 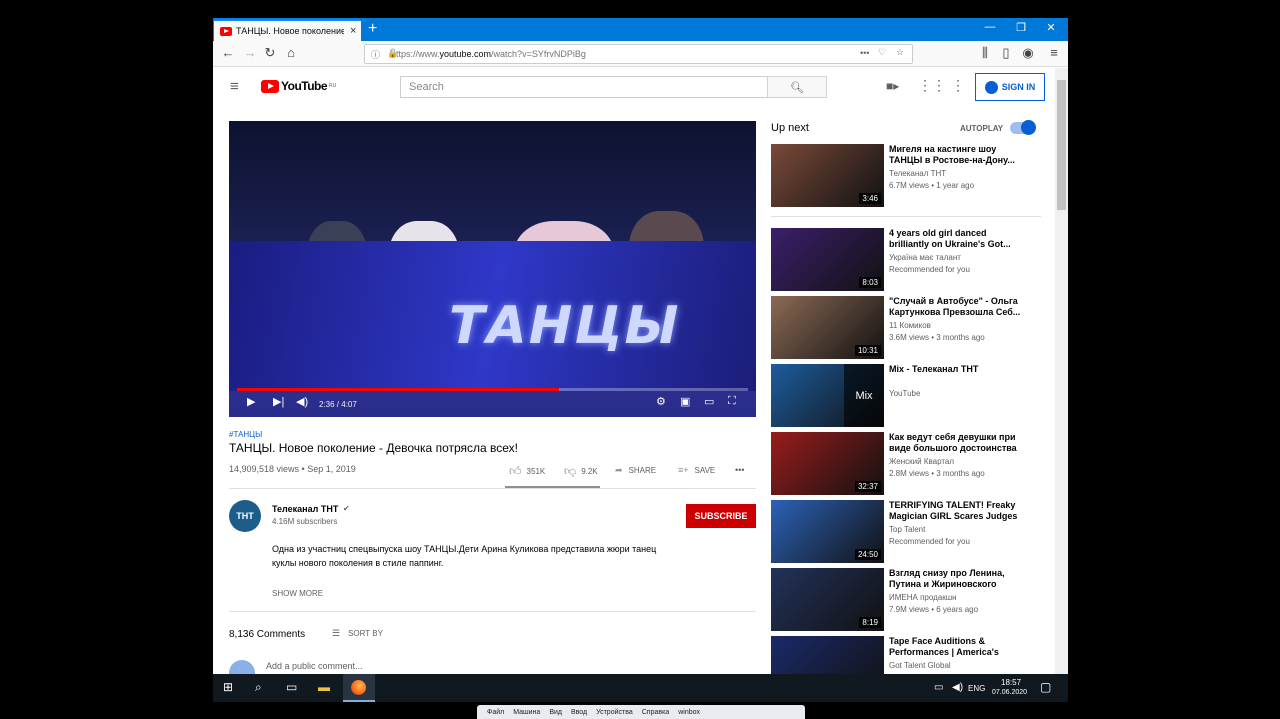 I want to click on recommendation-title: Mix - Телеканал ТНТ, so click(x=956, y=369).